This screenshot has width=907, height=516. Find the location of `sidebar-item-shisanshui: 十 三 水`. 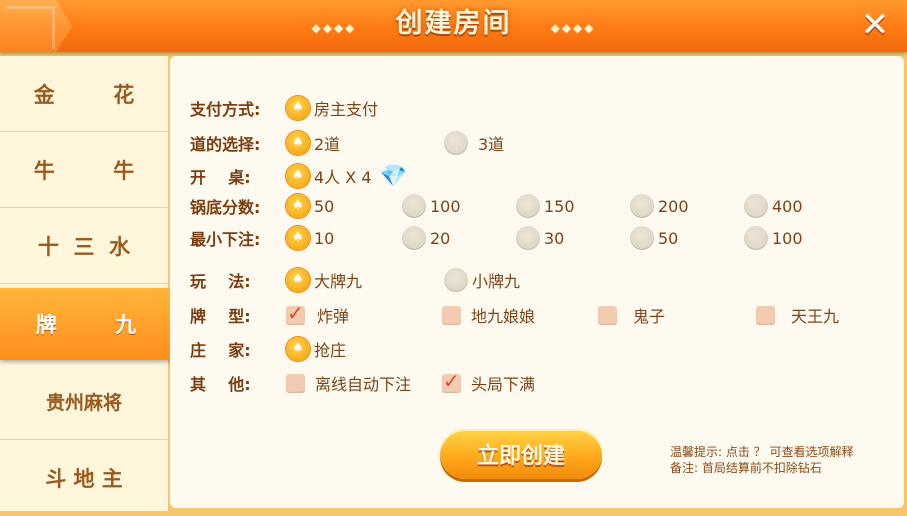

sidebar-item-shisanshui: 十 三 水 is located at coordinates (84, 246).